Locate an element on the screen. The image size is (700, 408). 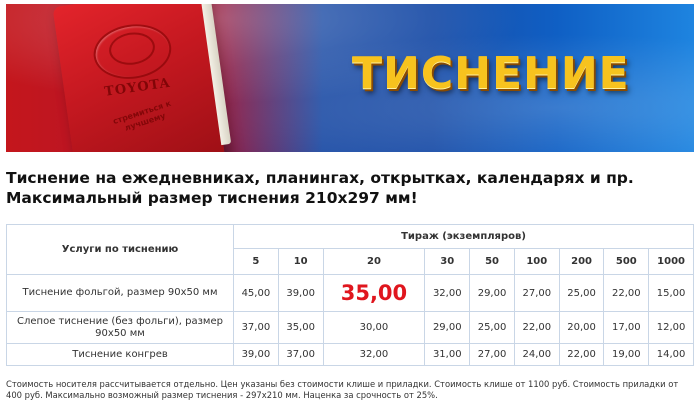
price-cell: 14,00 is located at coordinates (671, 354).